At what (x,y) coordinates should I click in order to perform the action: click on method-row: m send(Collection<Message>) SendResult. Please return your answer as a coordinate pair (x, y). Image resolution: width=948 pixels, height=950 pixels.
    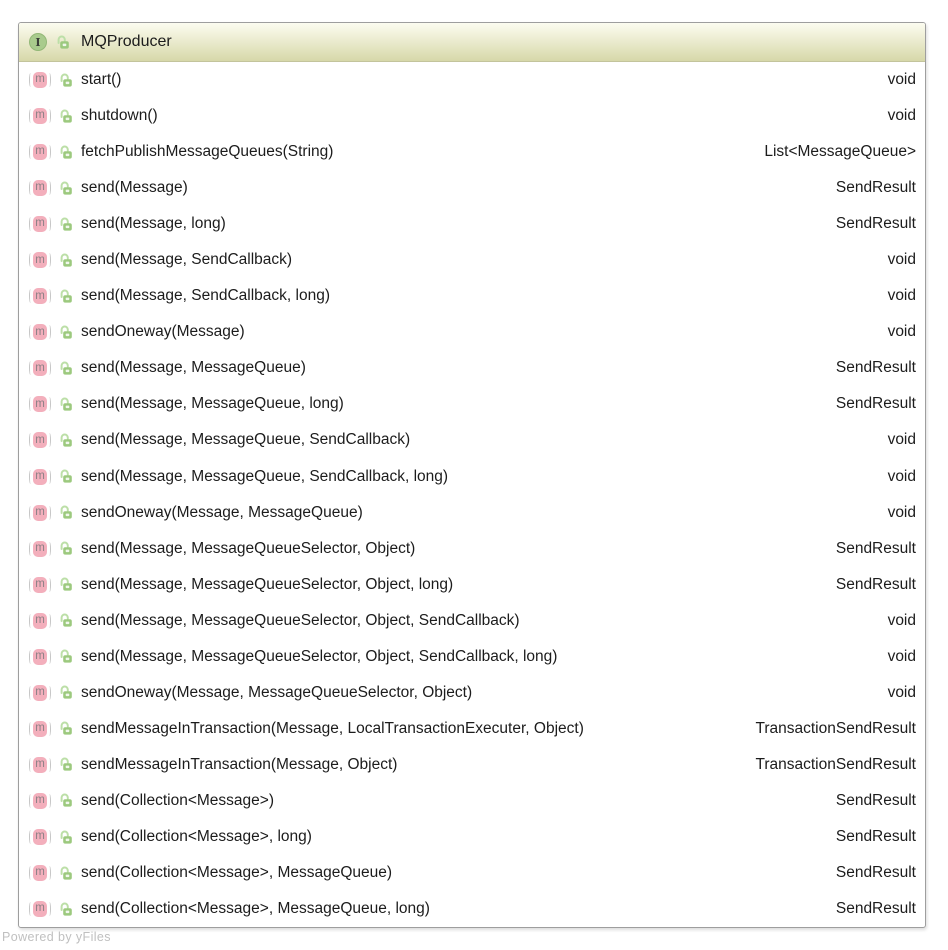
    Looking at the image, I should click on (472, 801).